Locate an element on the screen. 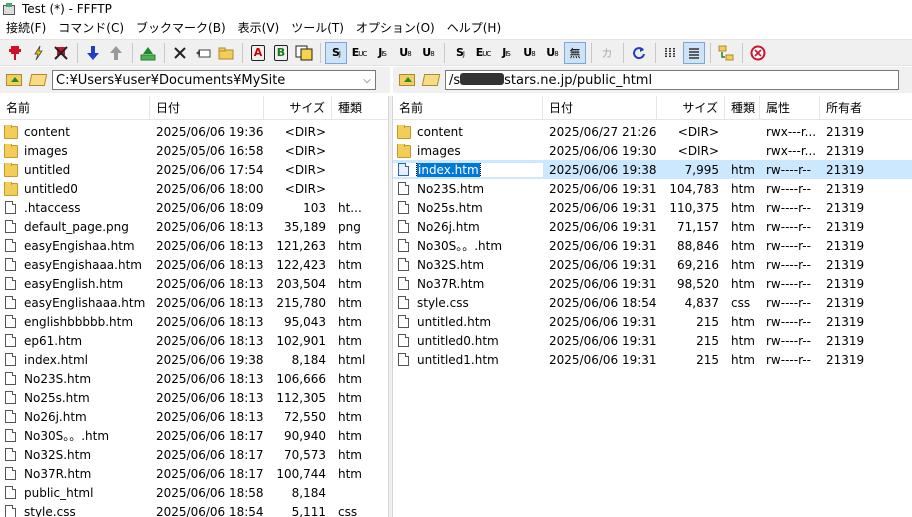 This screenshot has width=912, height=517. file-icon is located at coordinates (10, 511).